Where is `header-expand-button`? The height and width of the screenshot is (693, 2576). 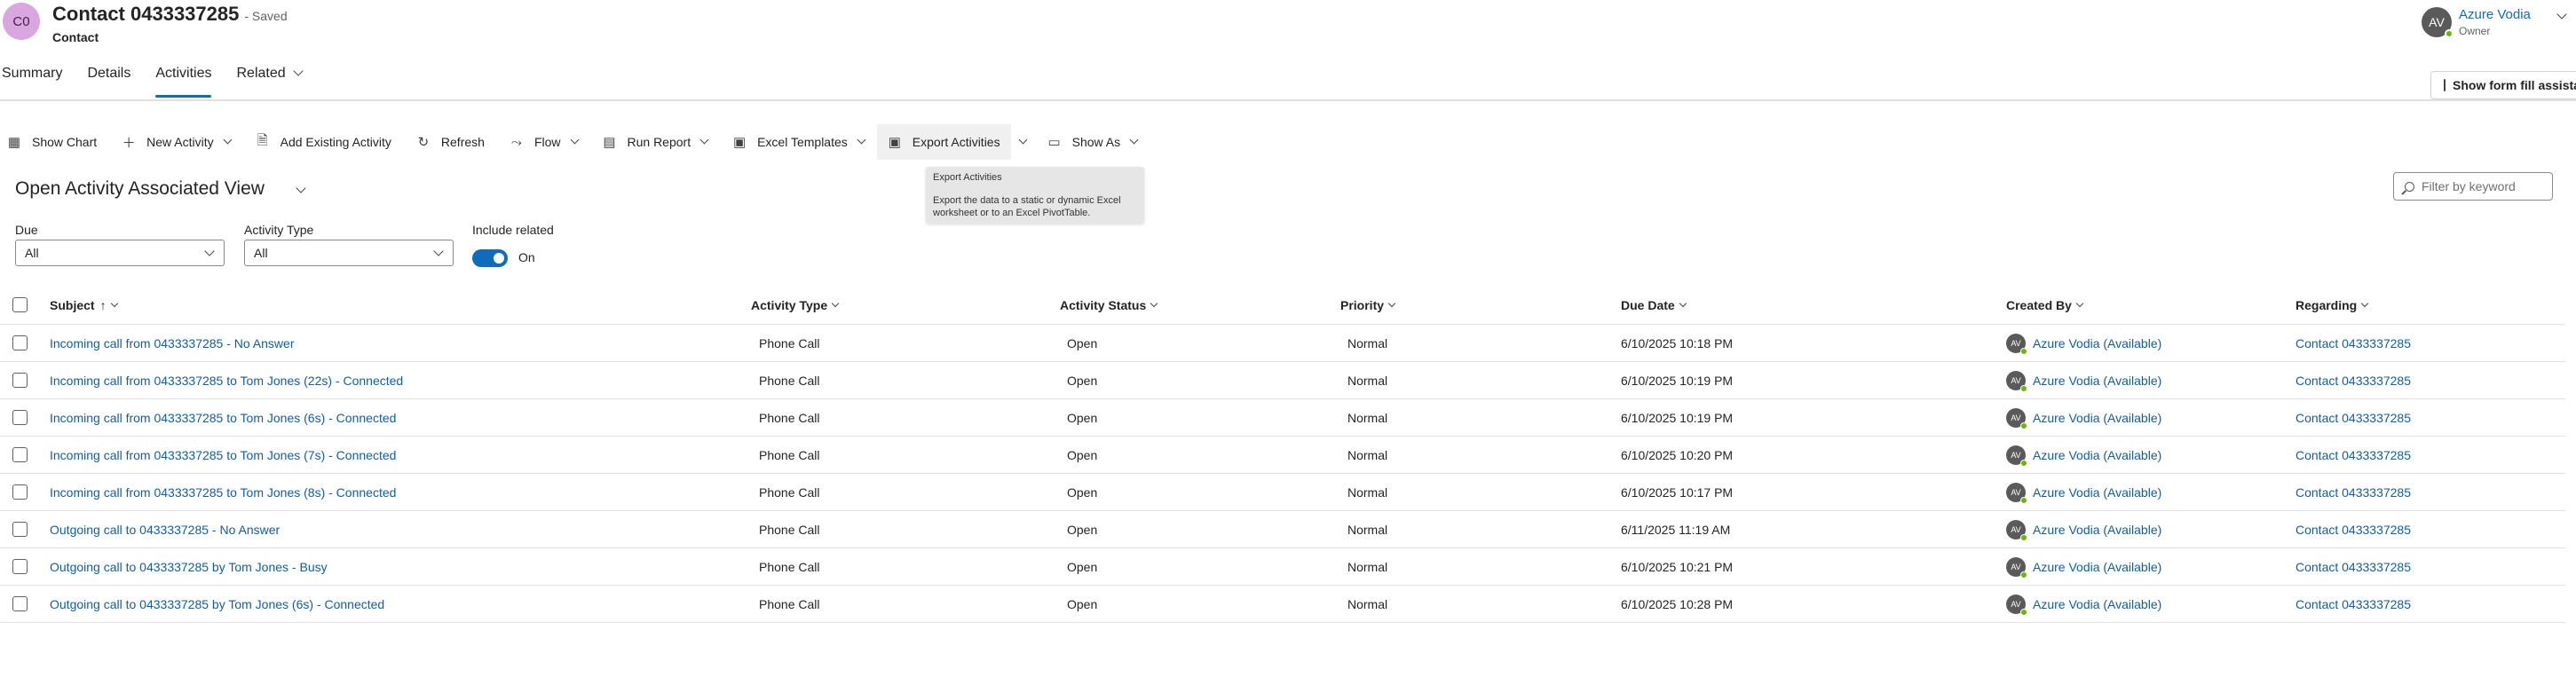
header-expand-button is located at coordinates (2557, 16).